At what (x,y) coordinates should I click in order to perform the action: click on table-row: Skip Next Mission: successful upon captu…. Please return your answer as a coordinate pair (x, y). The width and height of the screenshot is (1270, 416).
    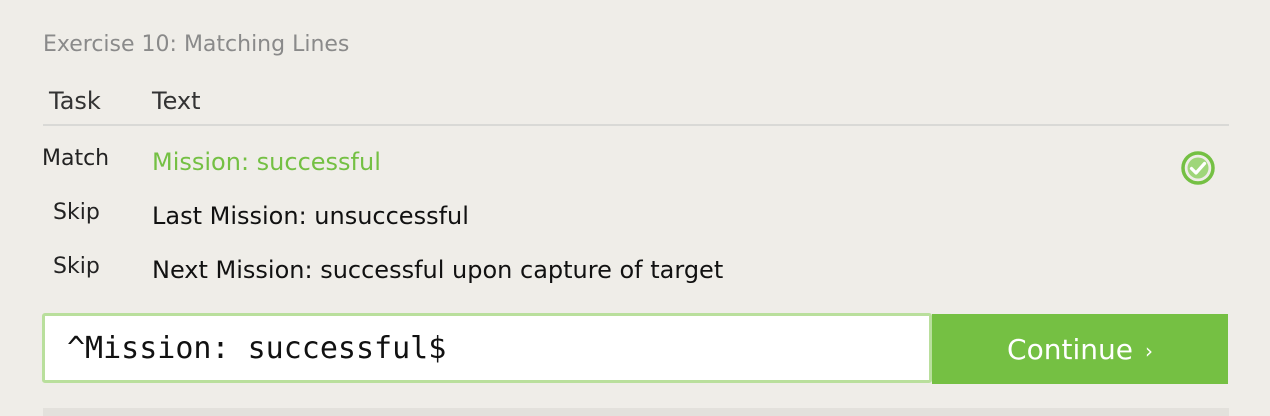
    Looking at the image, I should click on (635, 272).